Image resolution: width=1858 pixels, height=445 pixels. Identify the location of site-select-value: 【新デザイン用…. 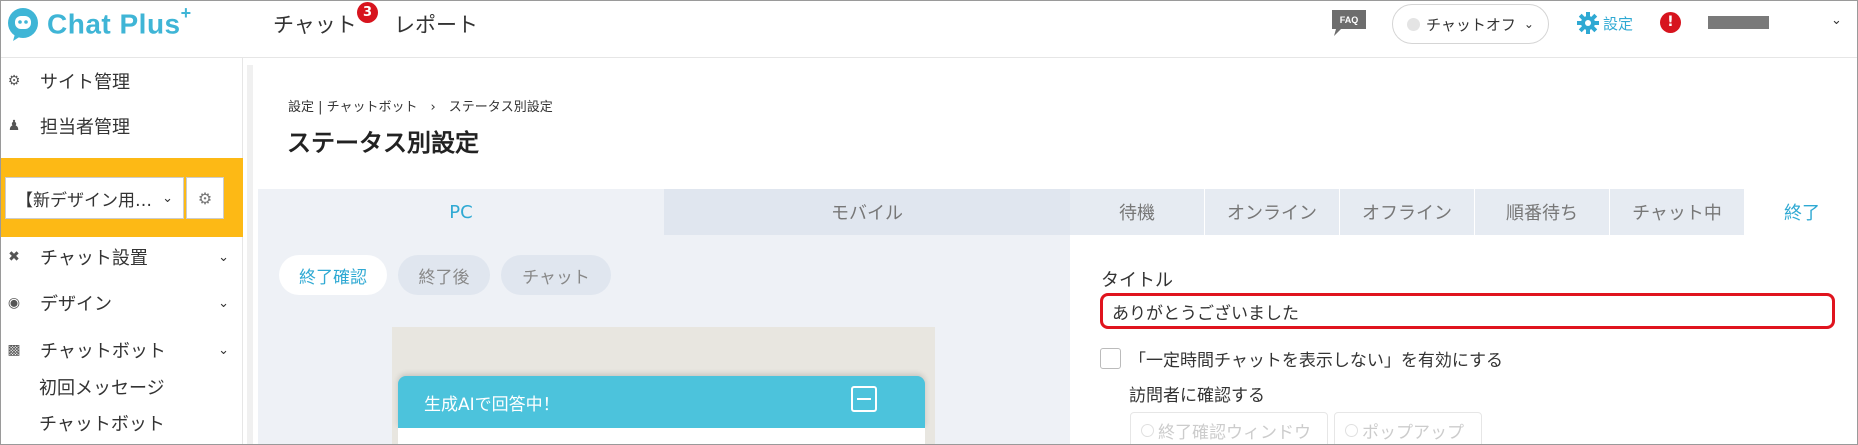
(84, 200).